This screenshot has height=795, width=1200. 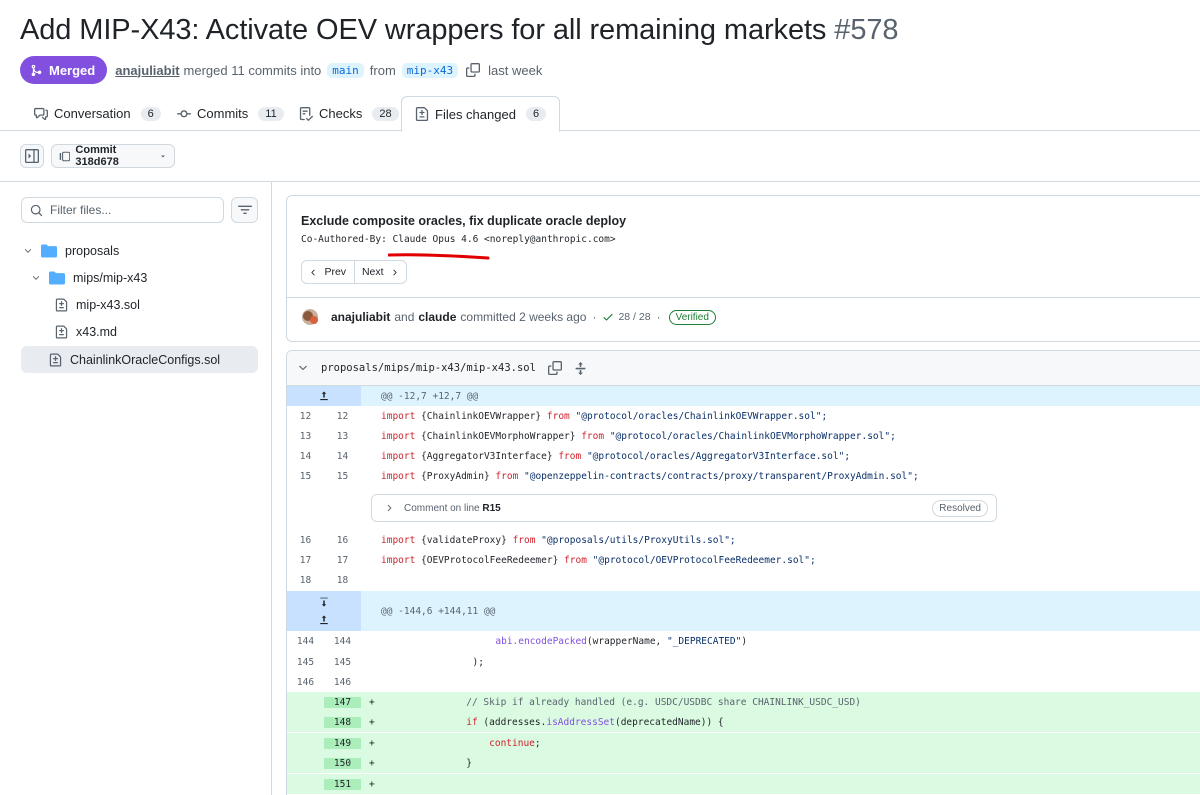 What do you see at coordinates (71, 251) in the screenshot?
I see `tree-folder-proposals: proposals` at bounding box center [71, 251].